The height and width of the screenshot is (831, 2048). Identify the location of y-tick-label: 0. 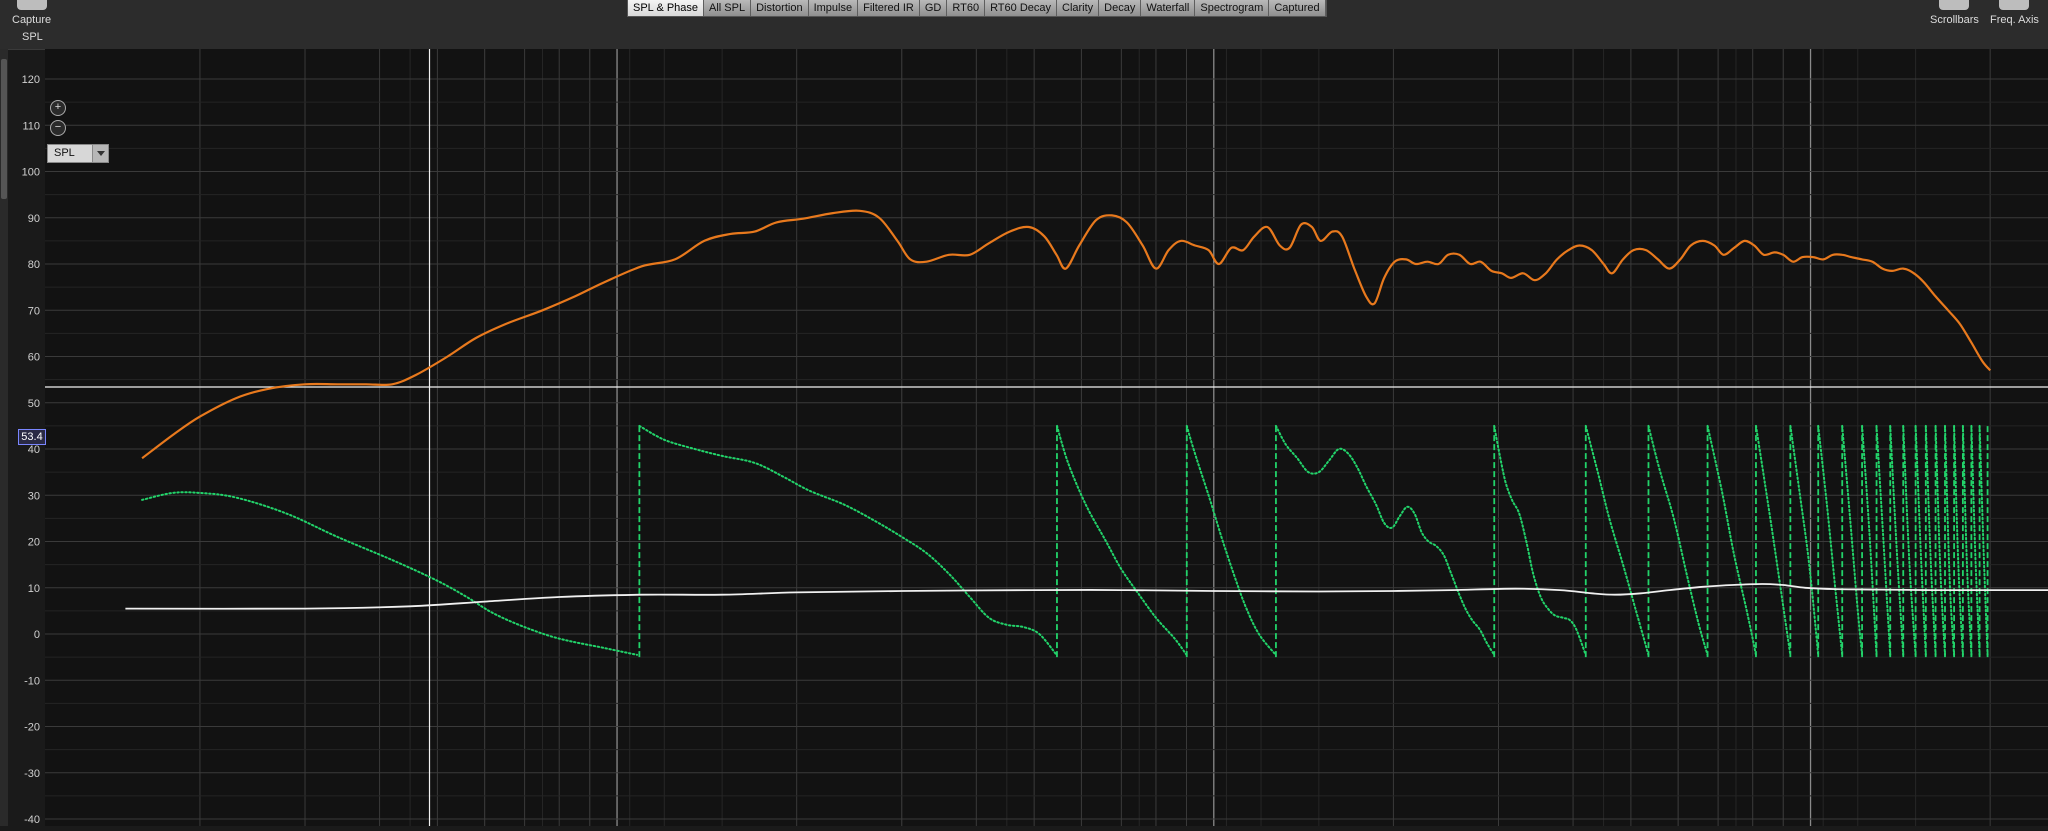
(37, 635).